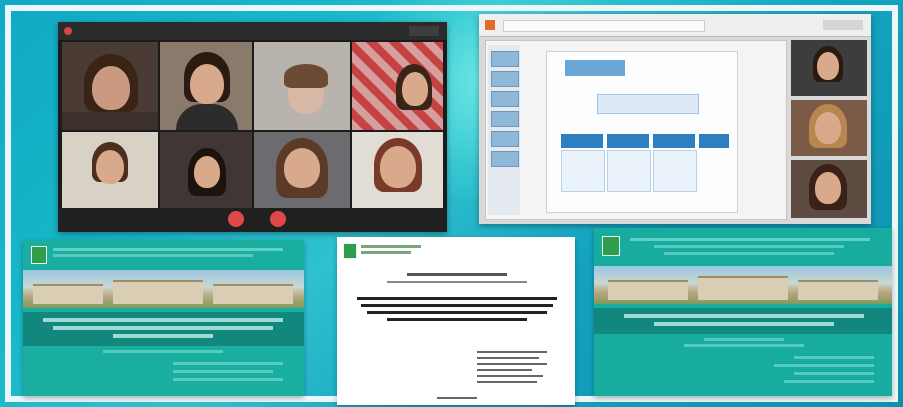 This screenshot has height=407, width=903. What do you see at coordinates (252, 220) in the screenshot?
I see `call-controls` at bounding box center [252, 220].